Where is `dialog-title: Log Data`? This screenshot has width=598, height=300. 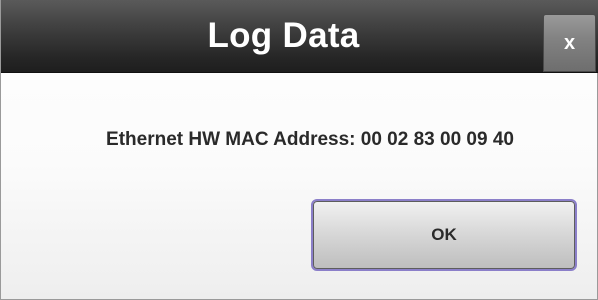
dialog-title: Log Data is located at coordinates (283, 35).